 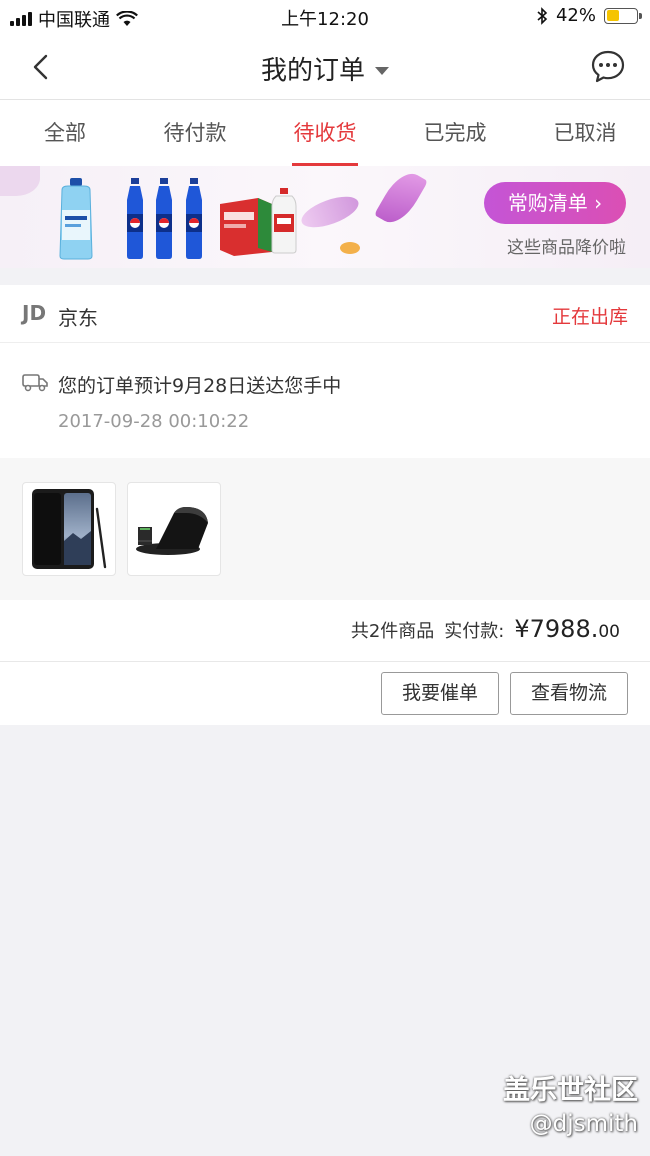 What do you see at coordinates (246, 227) in the screenshot?
I see `water-case-image` at bounding box center [246, 227].